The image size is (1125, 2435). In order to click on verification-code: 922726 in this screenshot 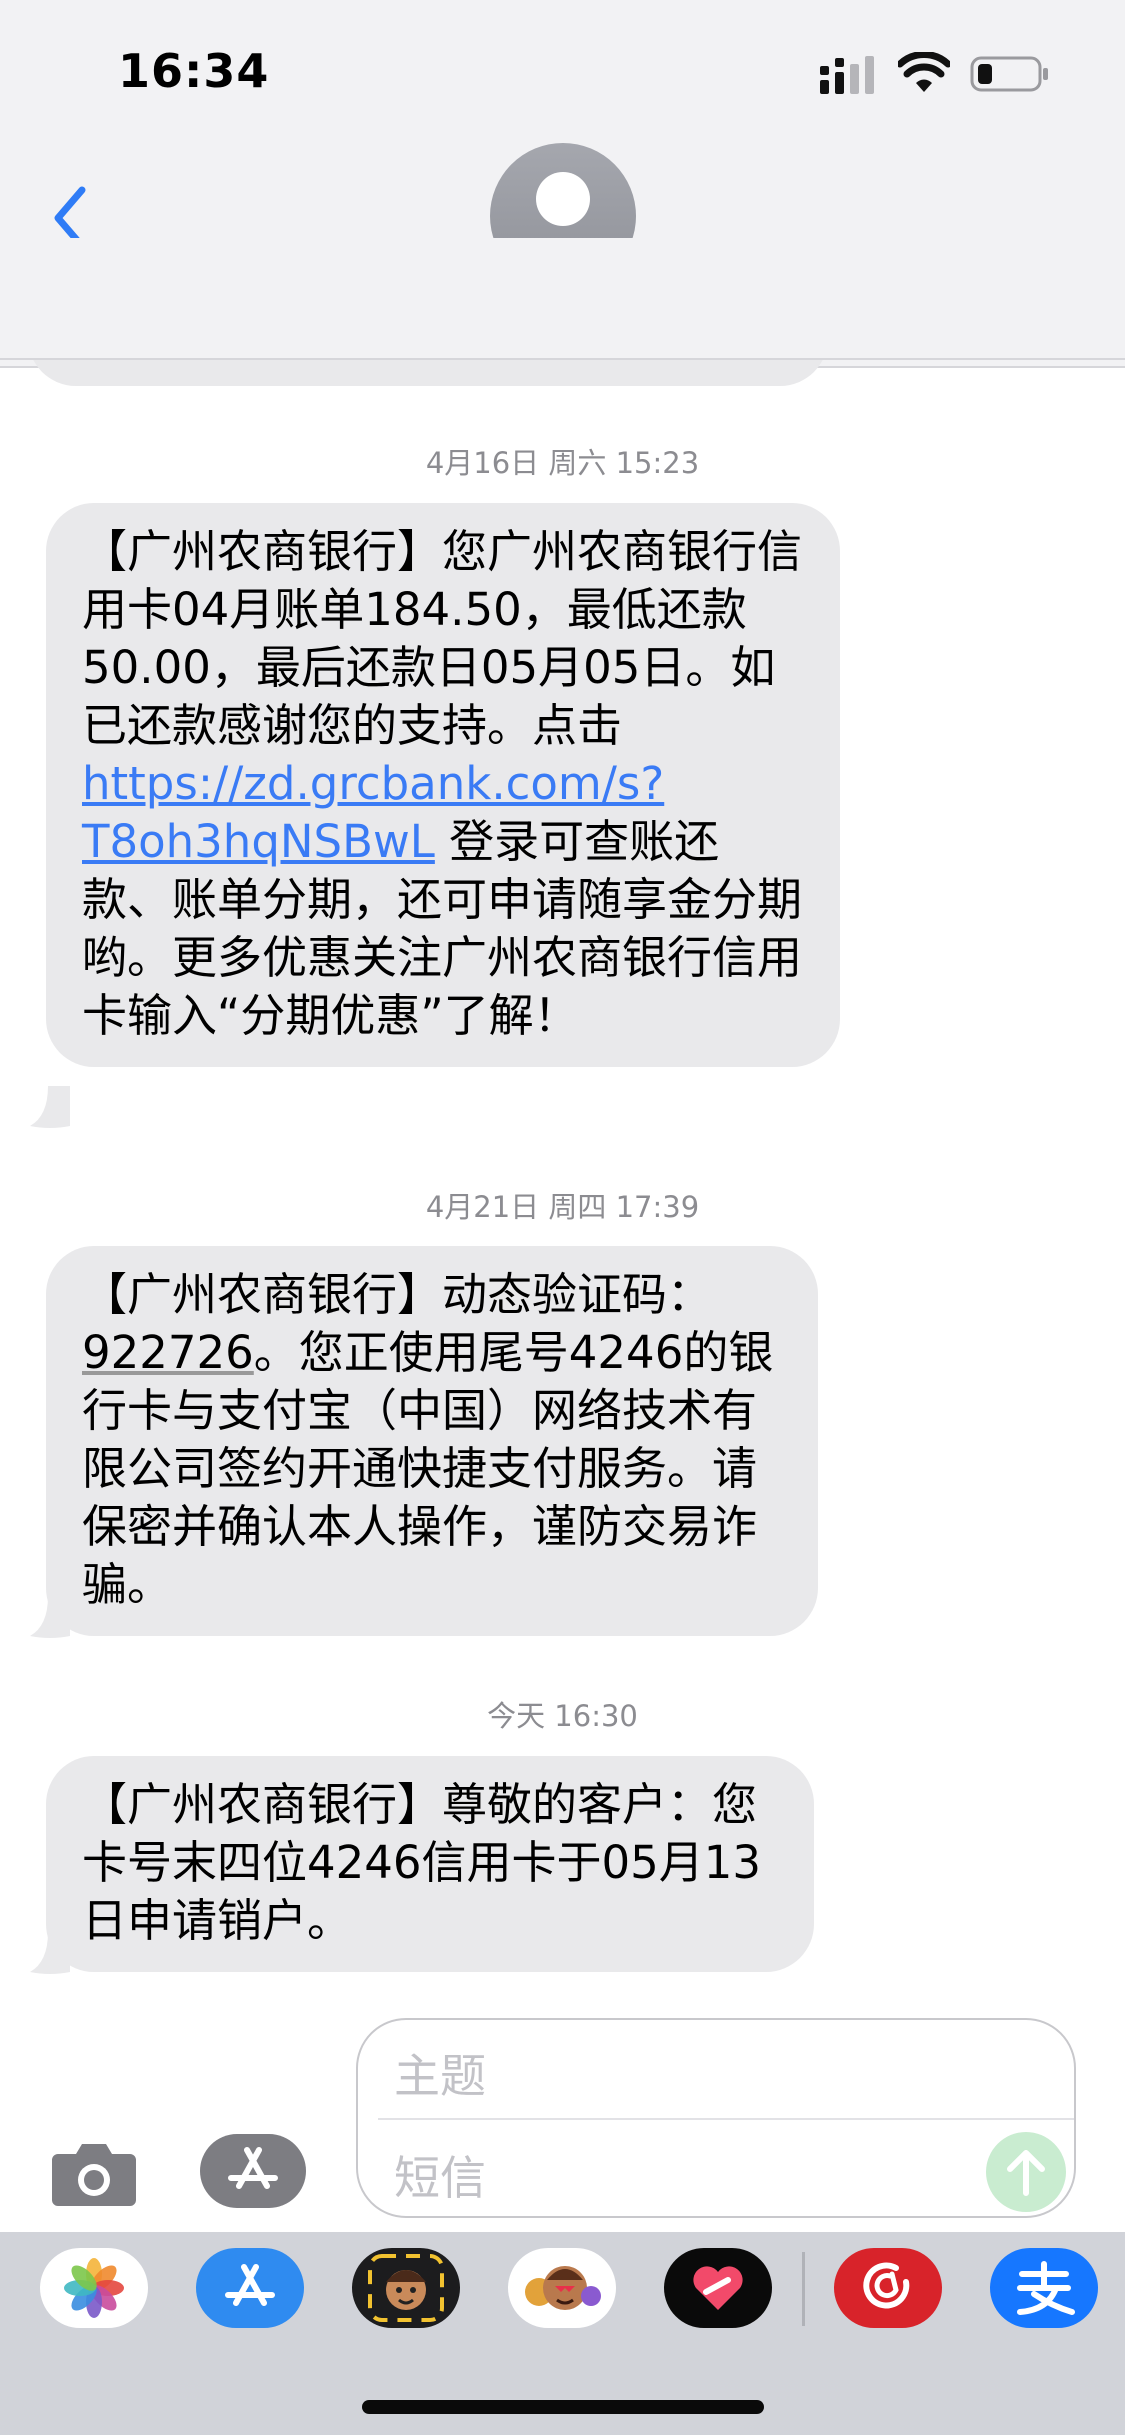, I will do `click(168, 1352)`.